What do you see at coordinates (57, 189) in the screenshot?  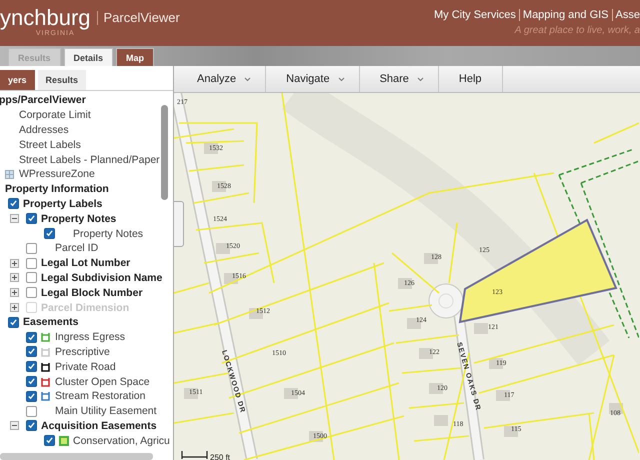 I see `layer-group-label: Property Information` at bounding box center [57, 189].